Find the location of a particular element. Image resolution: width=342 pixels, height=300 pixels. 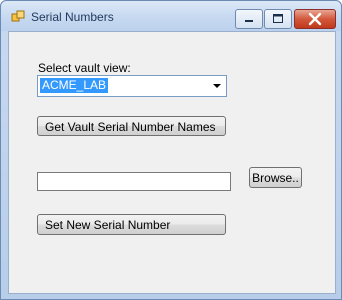

close-button is located at coordinates (315, 19).